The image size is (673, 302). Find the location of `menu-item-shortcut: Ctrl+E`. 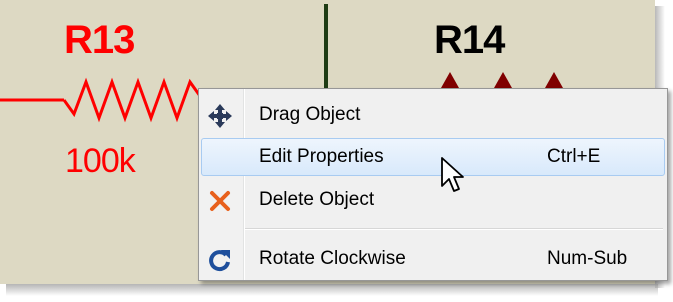

menu-item-shortcut: Ctrl+E is located at coordinates (574, 156).